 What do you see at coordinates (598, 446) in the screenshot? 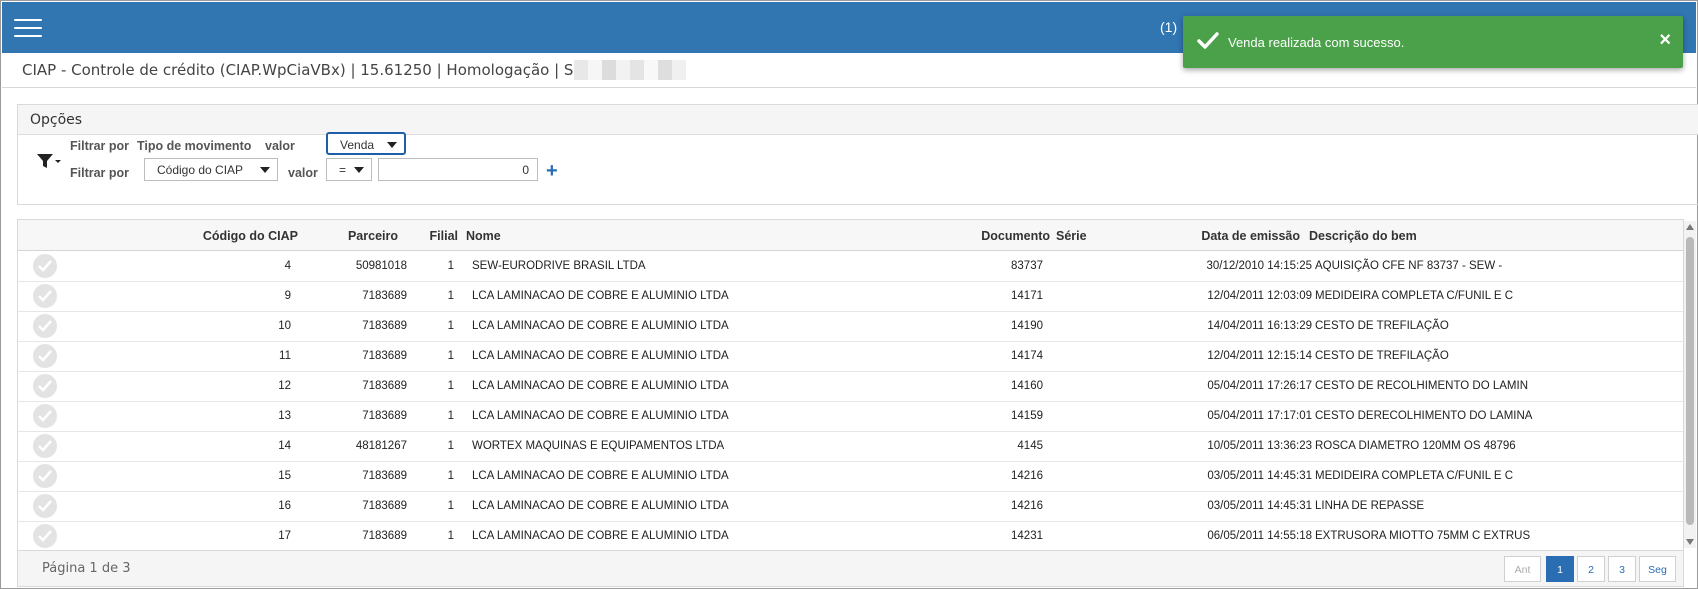
I see `cell-nome: WORTEX MAQUINAS E EQUIPAMENTOS LTDA` at bounding box center [598, 446].